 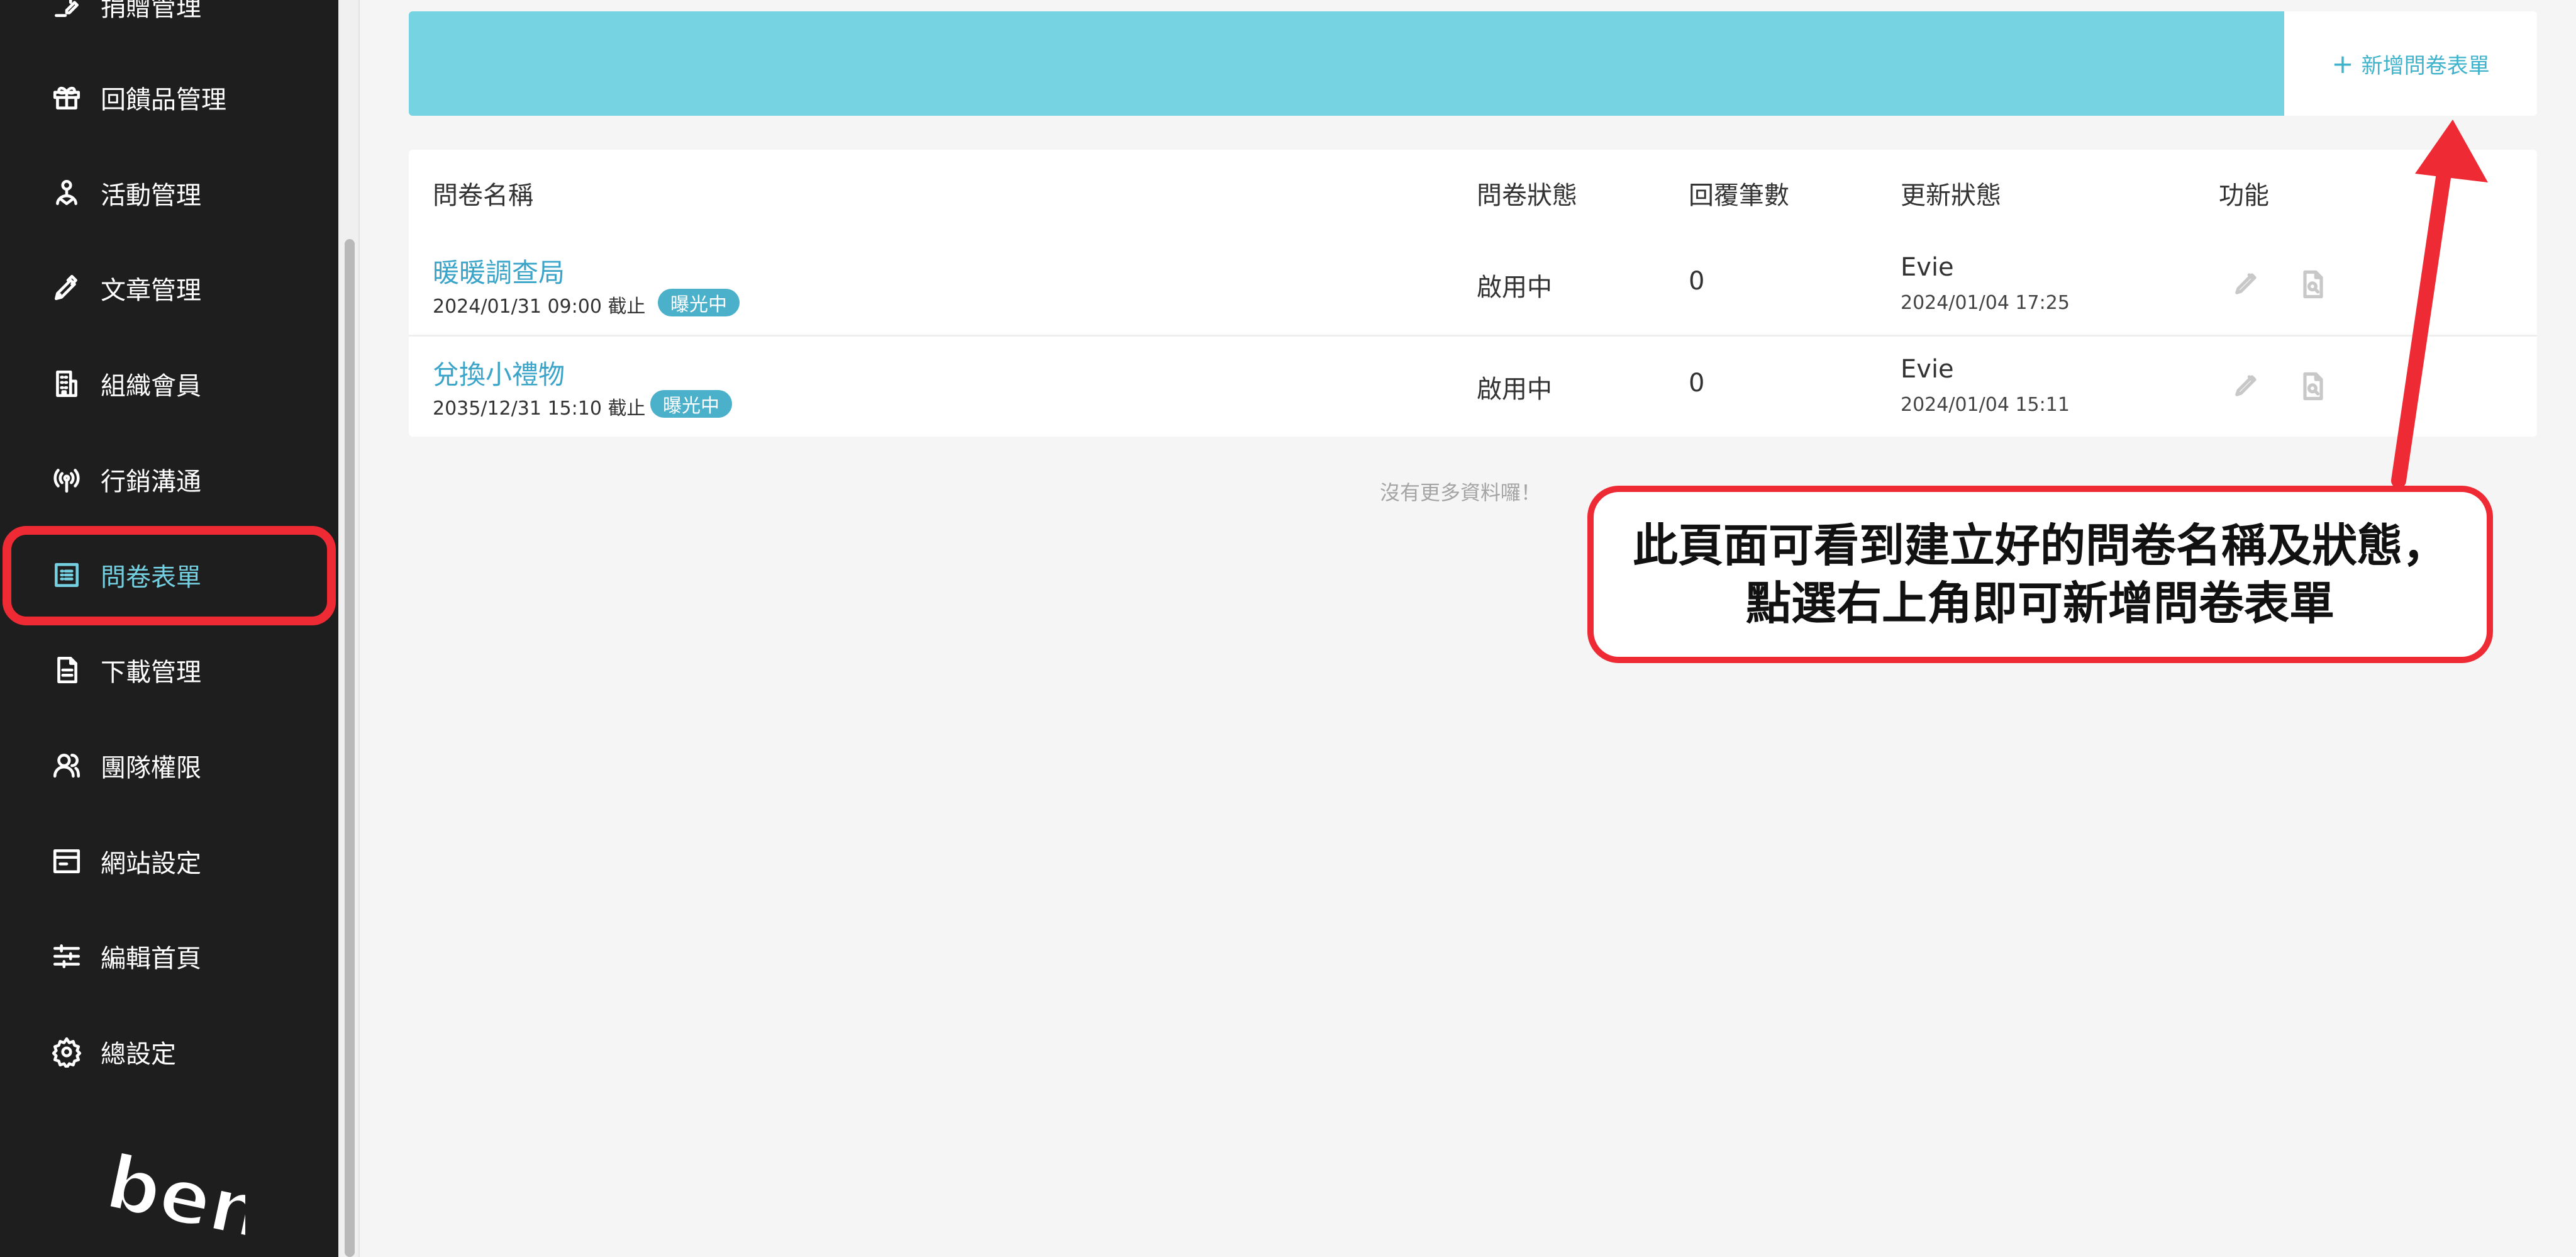 What do you see at coordinates (2040, 545) in the screenshot?
I see `annotation-line-1: 此頁面可看到建立好的問卷名稱及狀態，` at bounding box center [2040, 545].